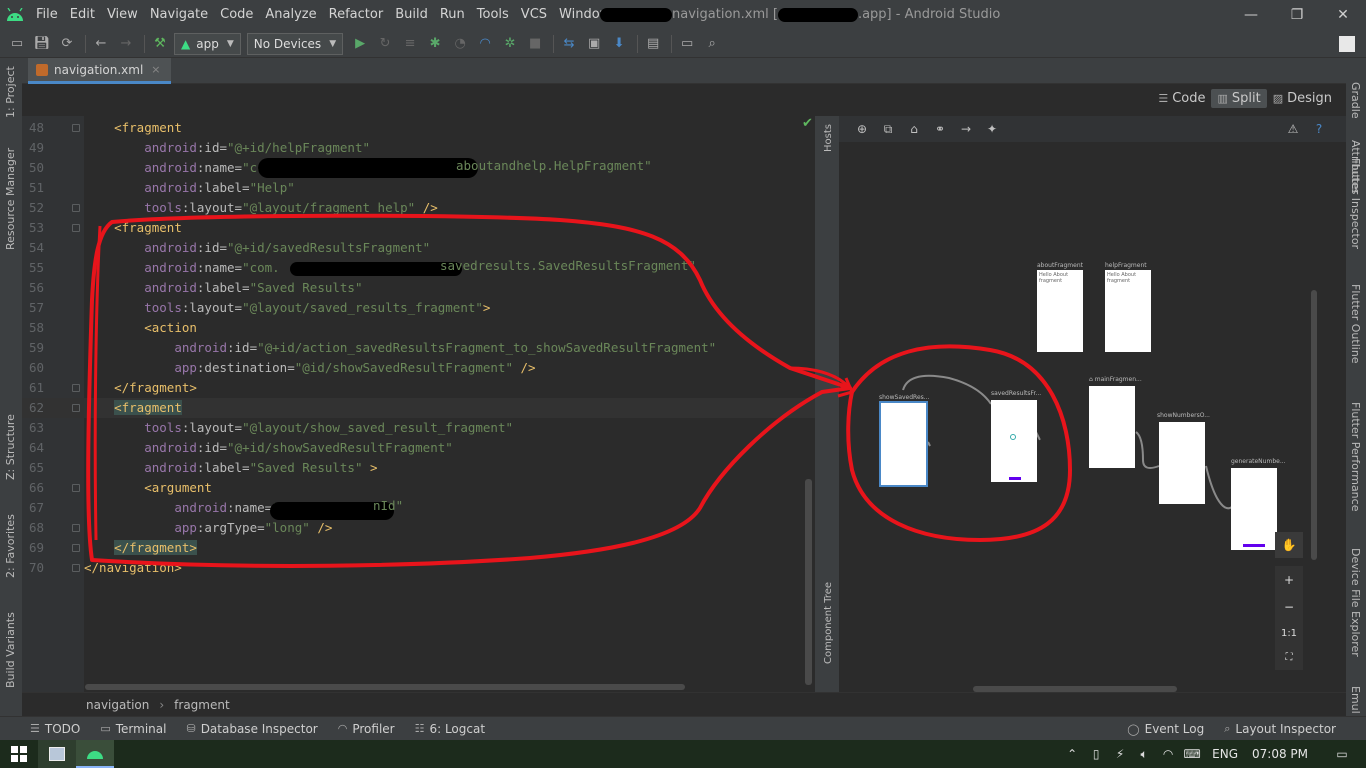  What do you see at coordinates (1355, 602) in the screenshot?
I see `tool-tab-device-file-explorer: Device File Explorer` at bounding box center [1355, 602].